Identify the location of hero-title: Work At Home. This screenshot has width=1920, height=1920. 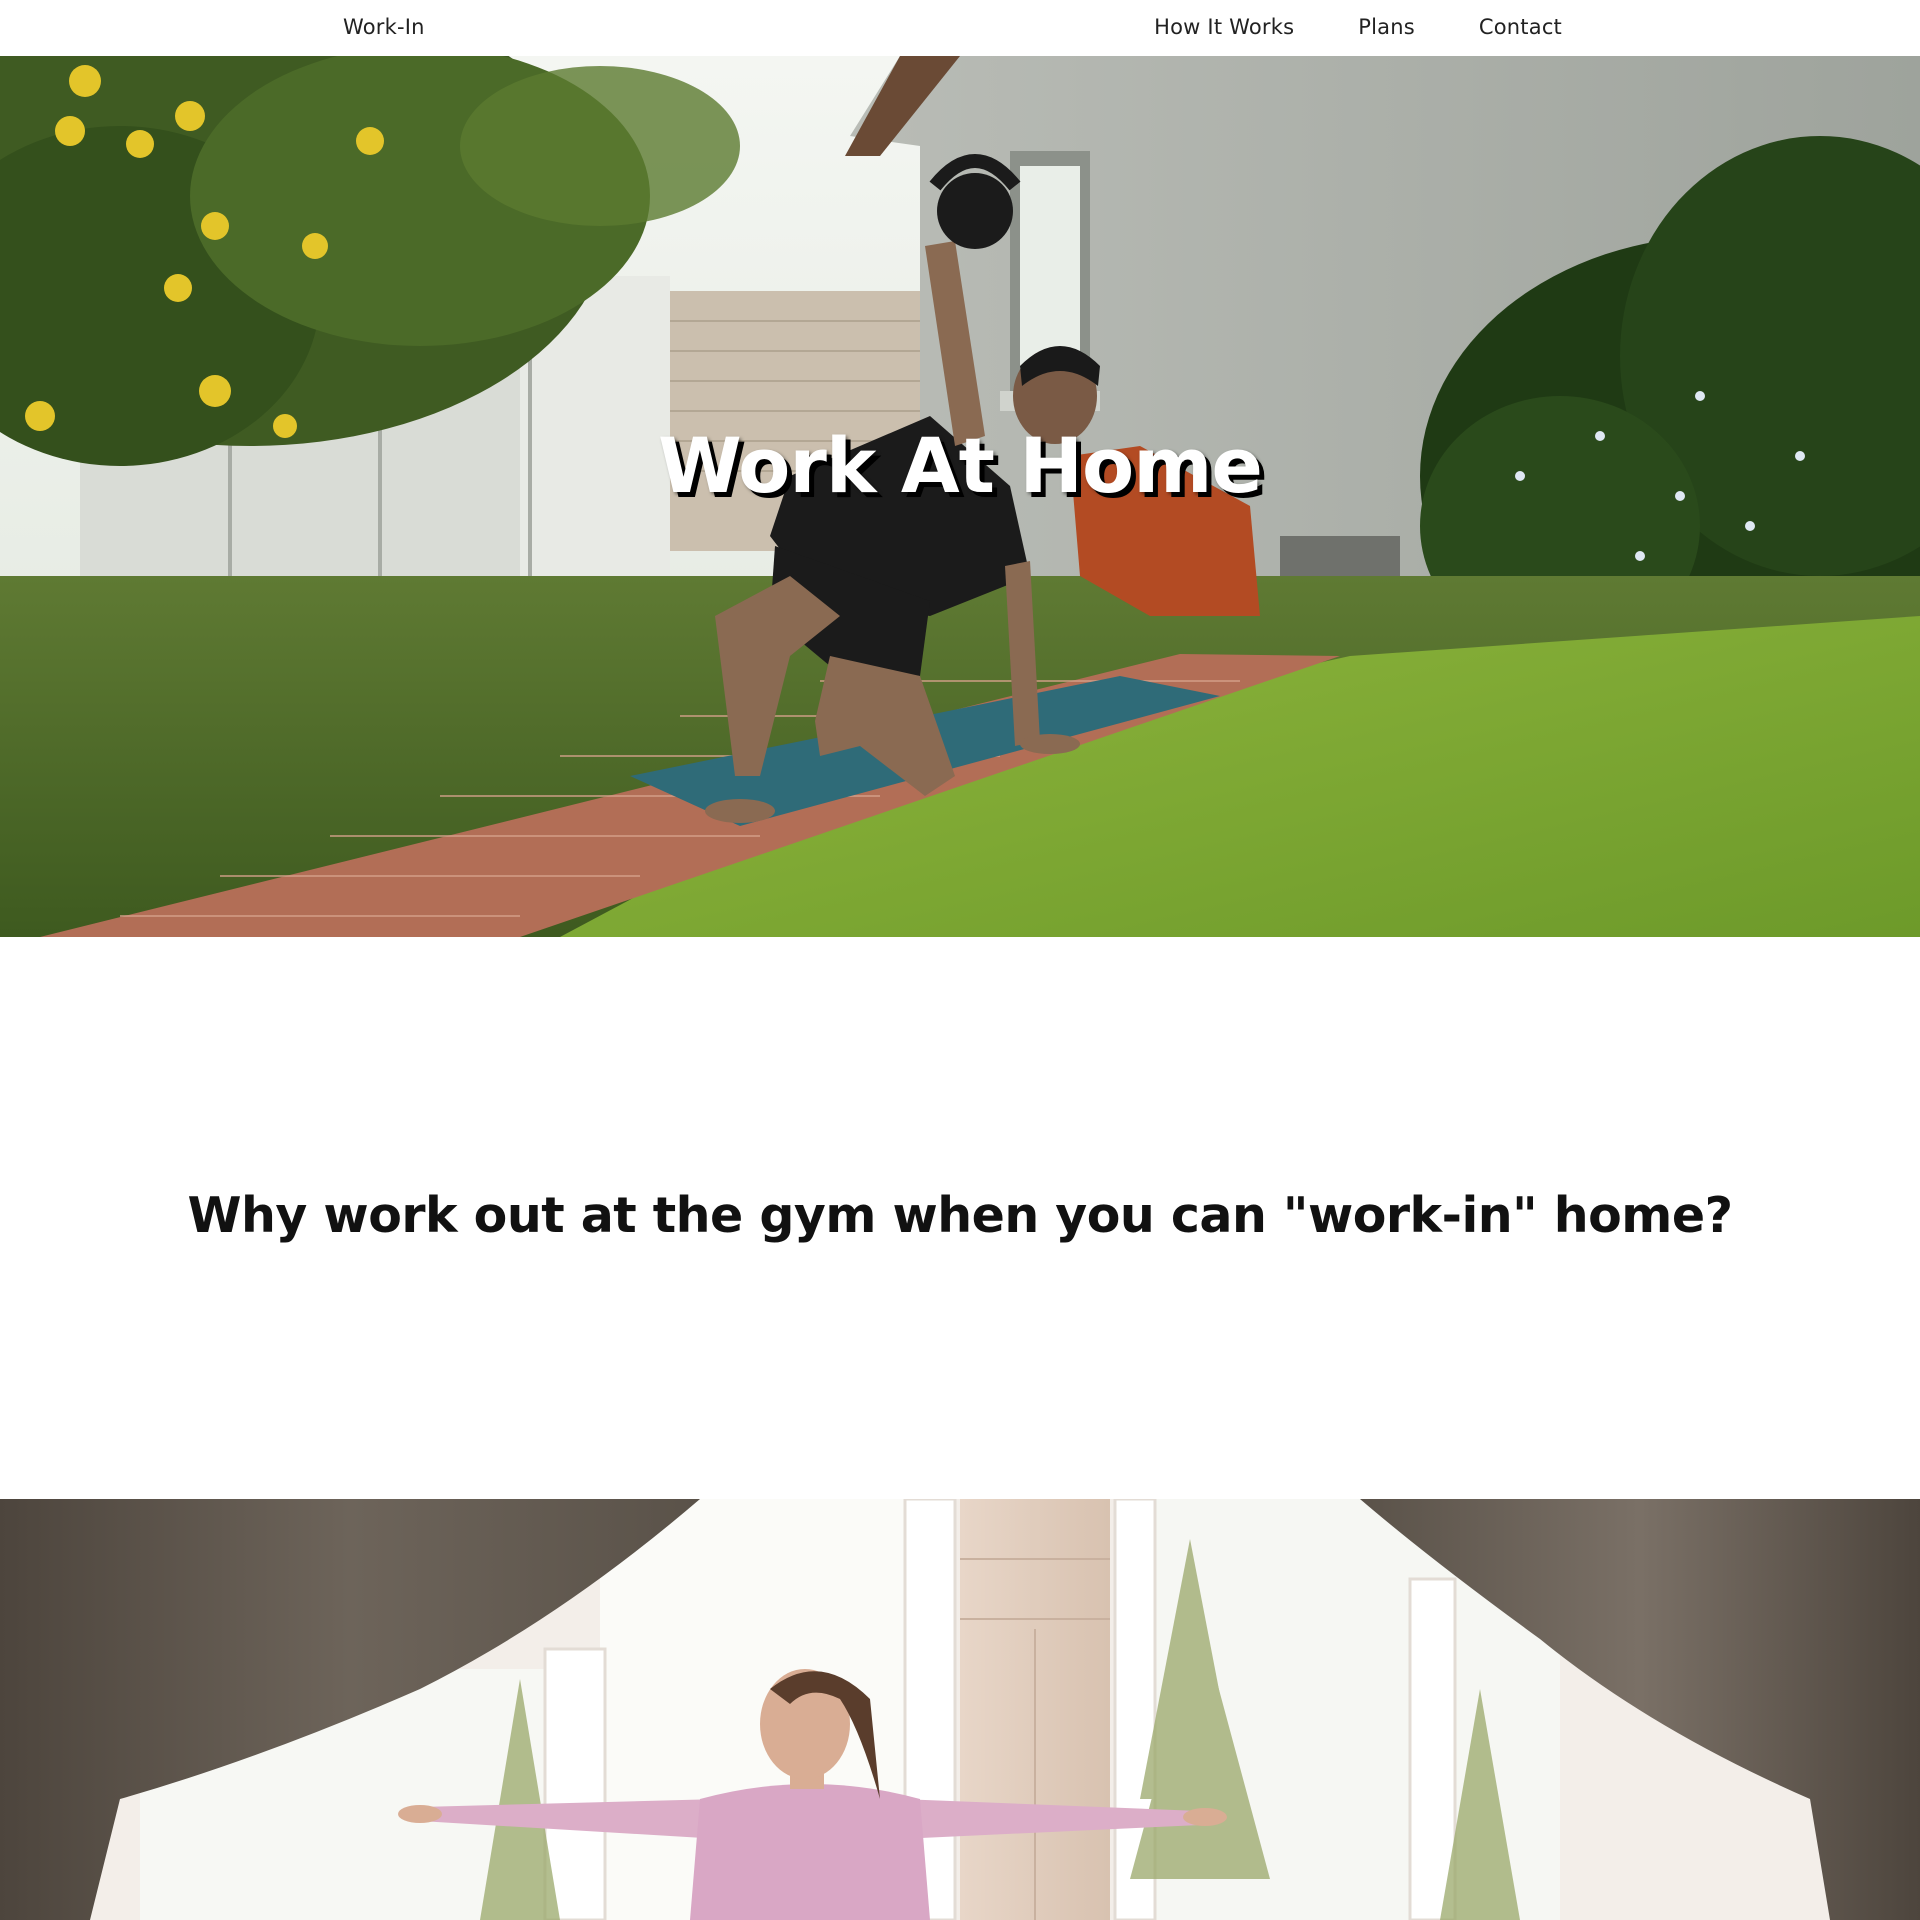
(960, 465).